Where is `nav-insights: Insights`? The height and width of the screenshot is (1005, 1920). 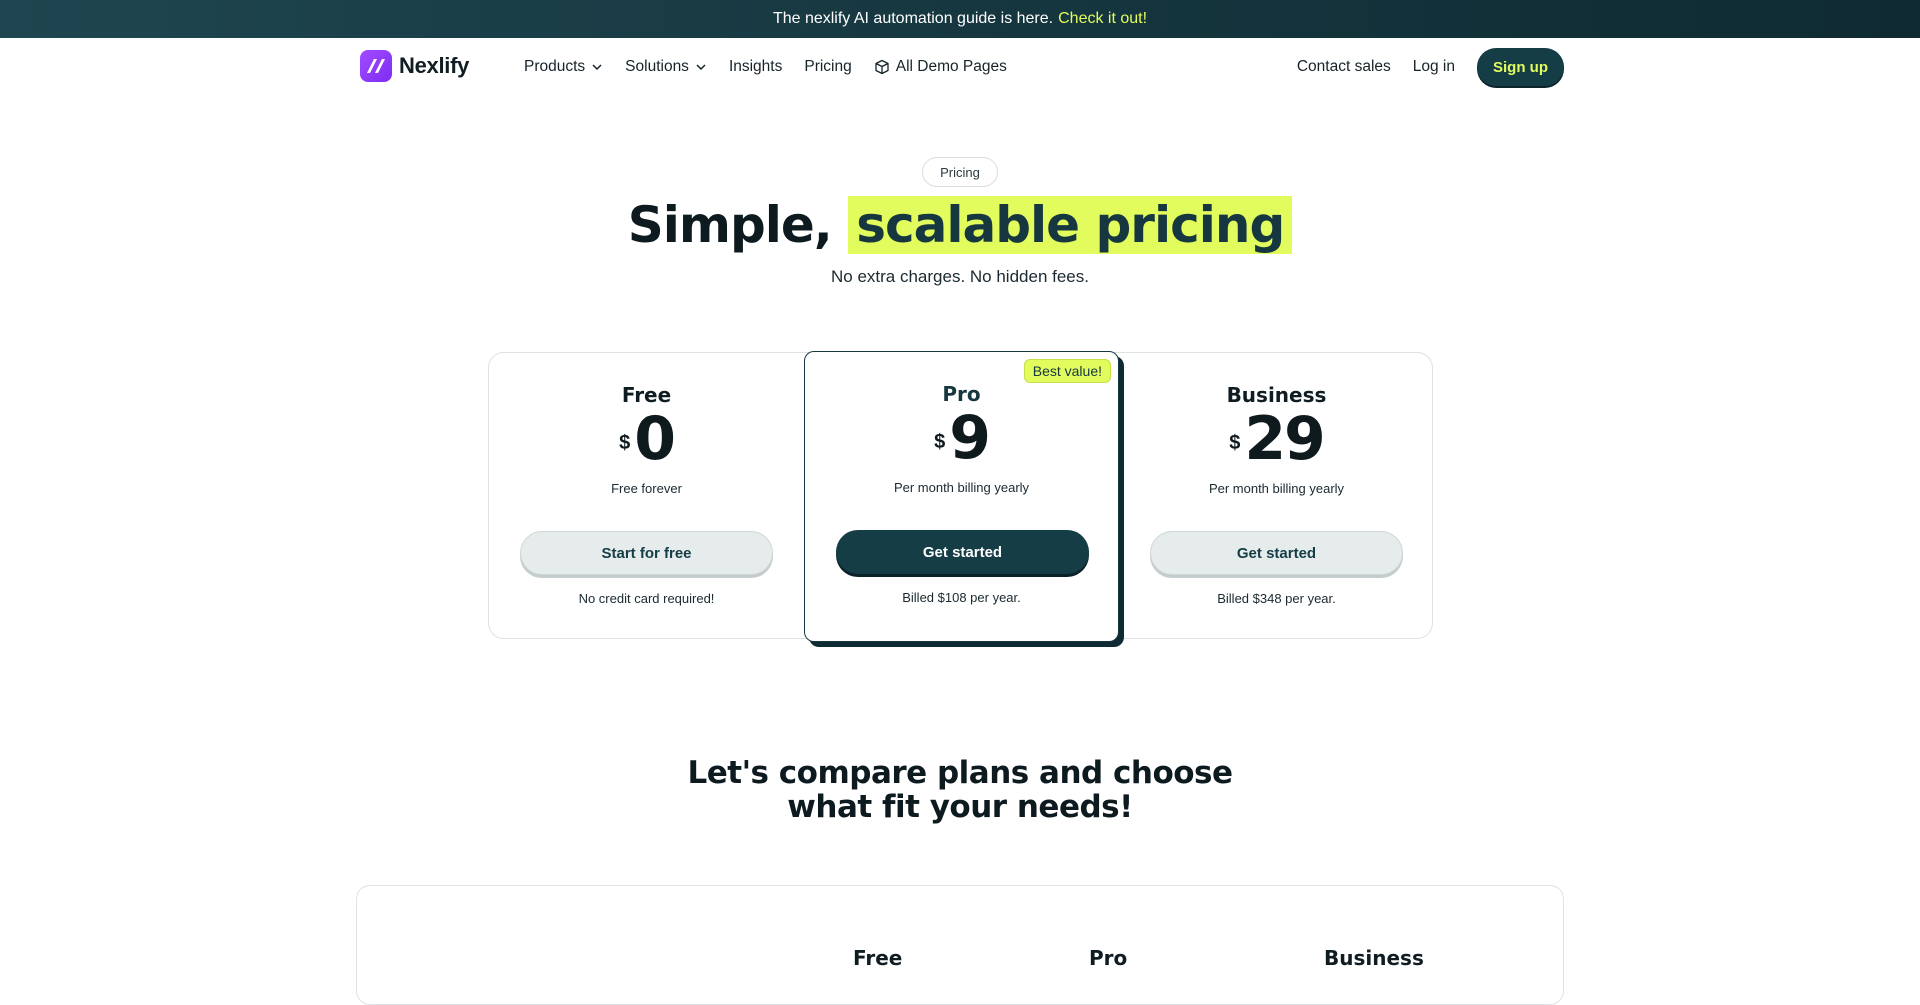 nav-insights: Insights is located at coordinates (755, 67).